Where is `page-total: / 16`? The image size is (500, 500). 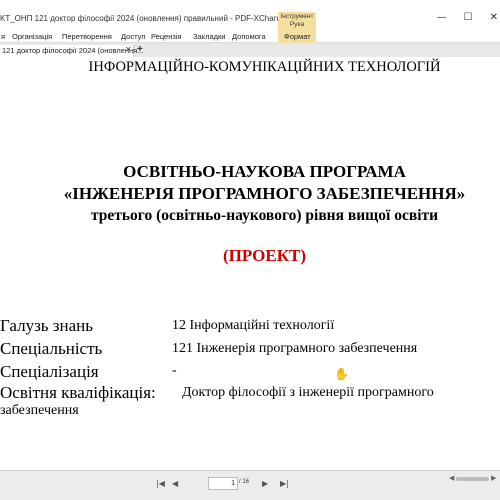
page-total: / 16 is located at coordinates (244, 482).